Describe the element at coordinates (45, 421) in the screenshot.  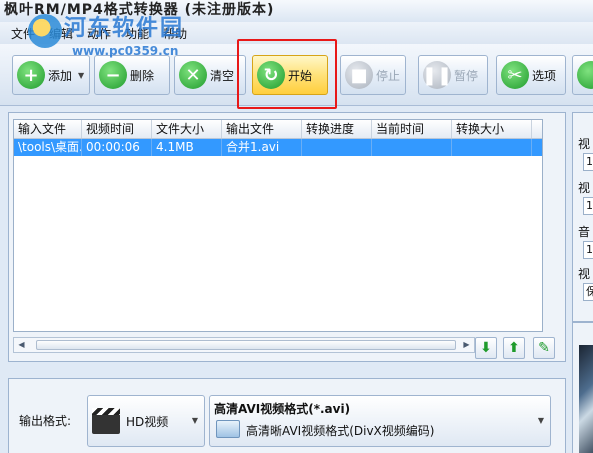
I see `output-format-label: 输出格式:` at that location.